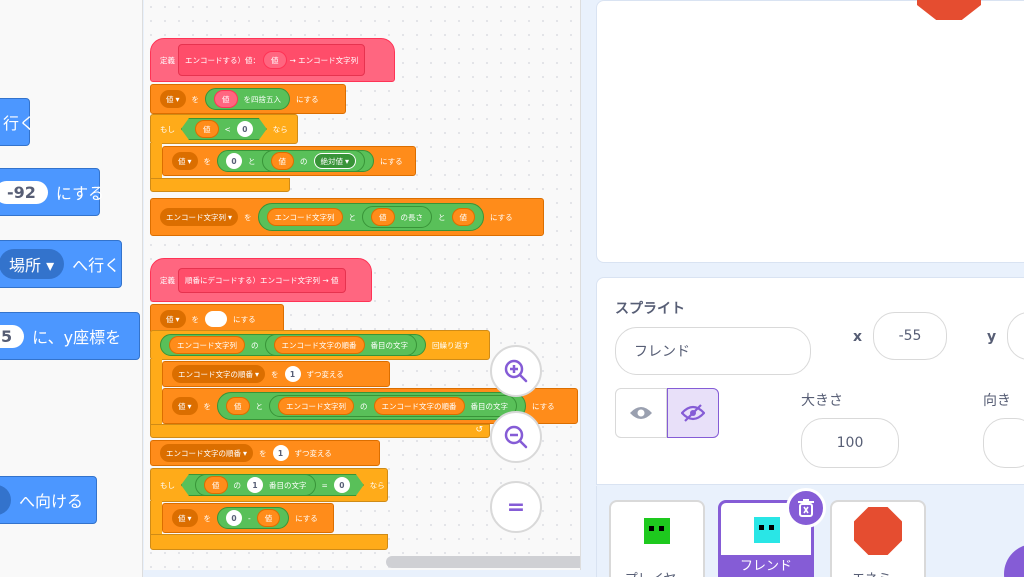 Image resolution: width=1024 pixels, height=577 pixels. I want to click on abs-operator: 値 の 絶対値 ▾, so click(313, 161).